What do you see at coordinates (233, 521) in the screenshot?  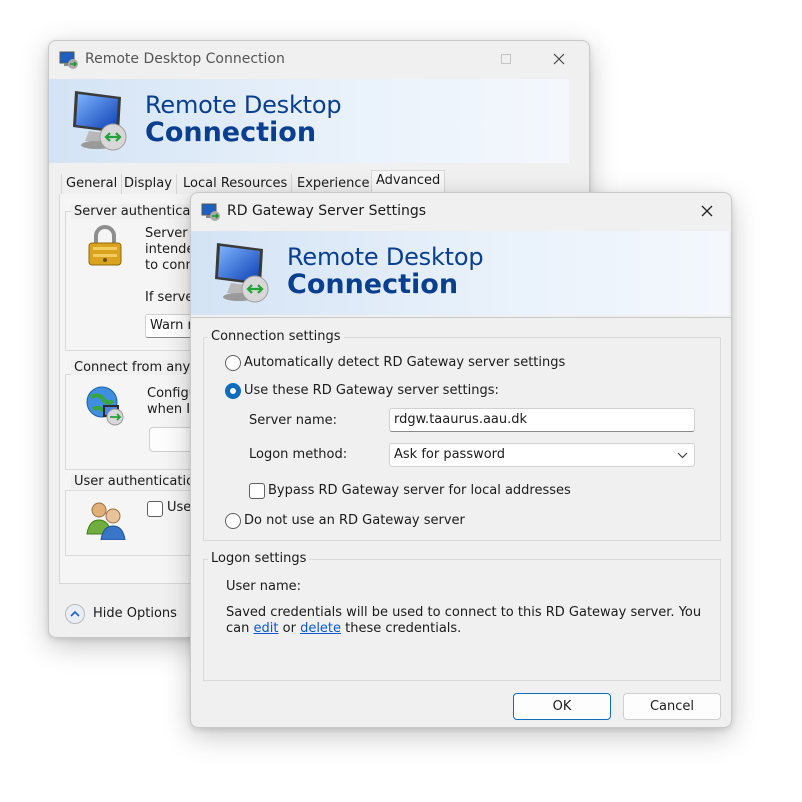 I see `radio-no-gateway` at bounding box center [233, 521].